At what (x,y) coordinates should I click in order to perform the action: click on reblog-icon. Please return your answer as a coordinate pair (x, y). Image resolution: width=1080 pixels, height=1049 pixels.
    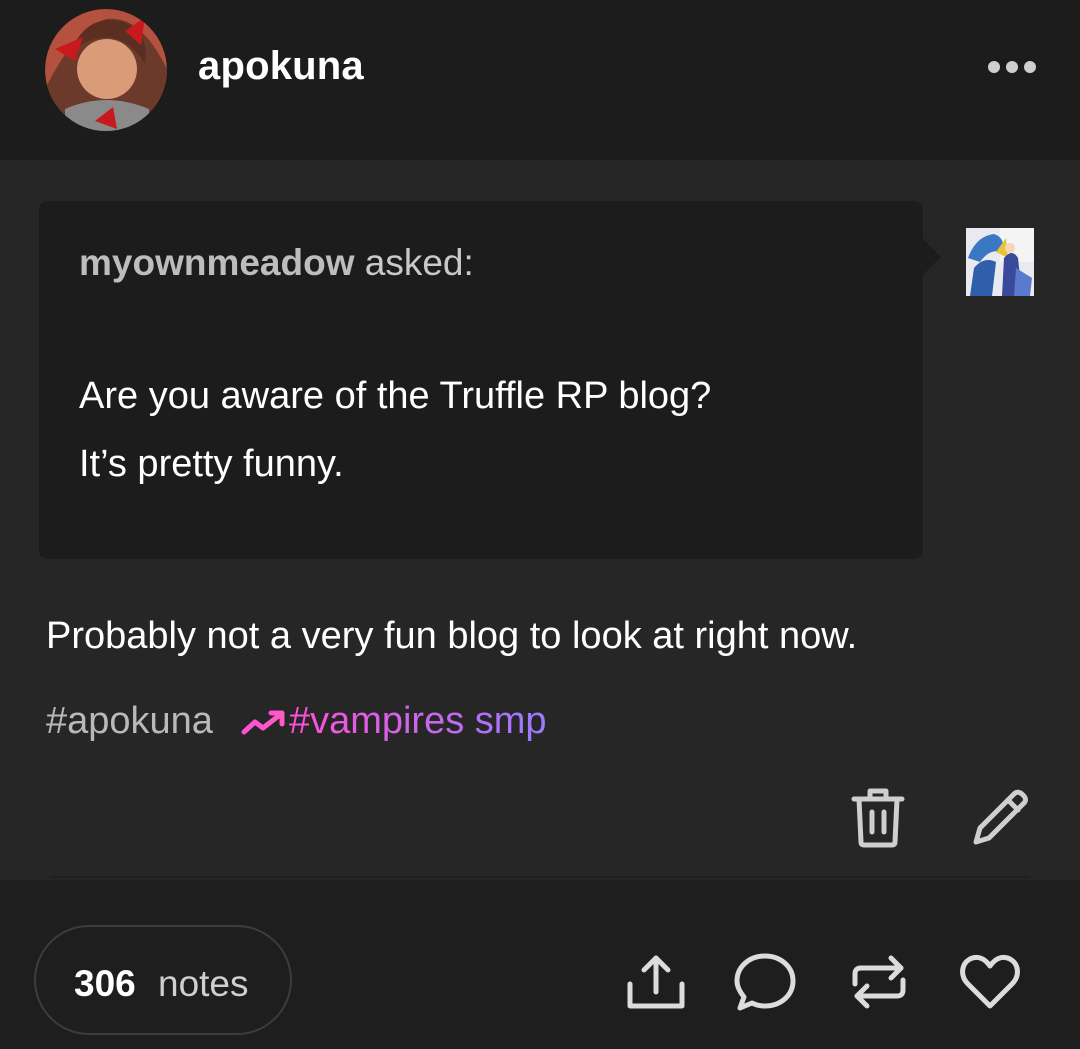
    Looking at the image, I should click on (879, 982).